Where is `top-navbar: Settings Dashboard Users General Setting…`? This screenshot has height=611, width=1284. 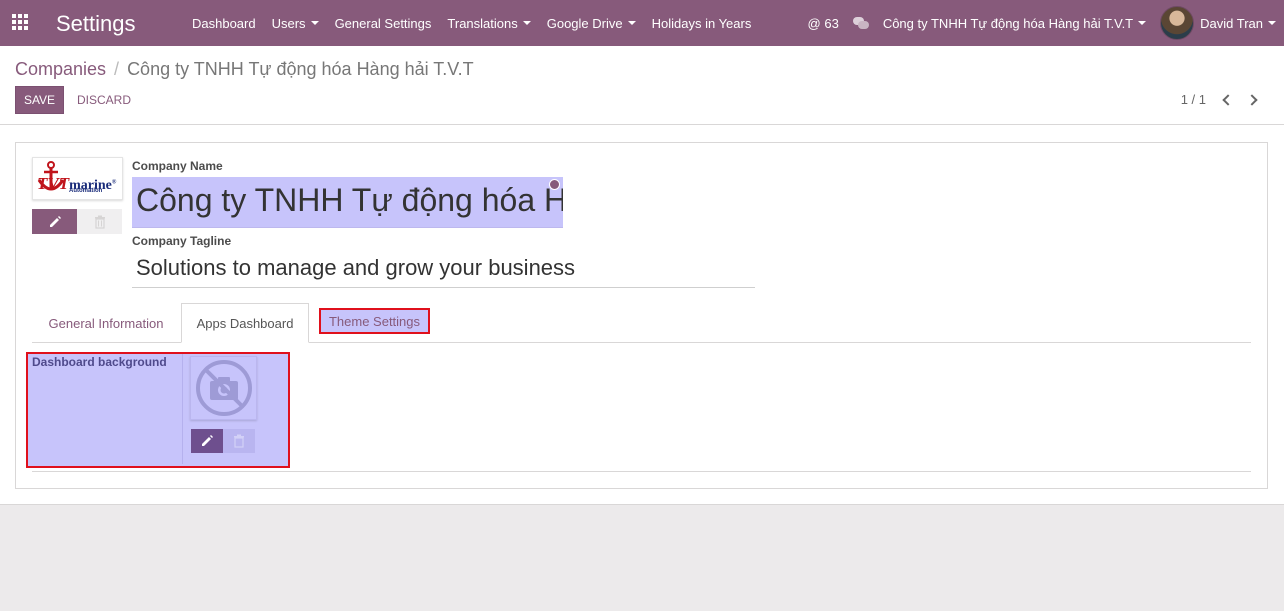
top-navbar: Settings Dashboard Users General Setting… is located at coordinates (642, 23).